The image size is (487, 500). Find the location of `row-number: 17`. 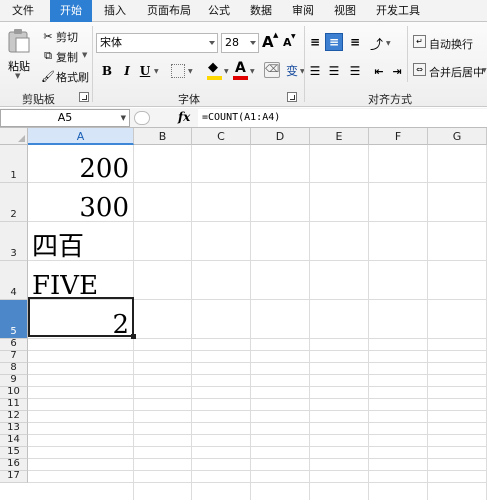

row-number: 17 is located at coordinates (13, 475).